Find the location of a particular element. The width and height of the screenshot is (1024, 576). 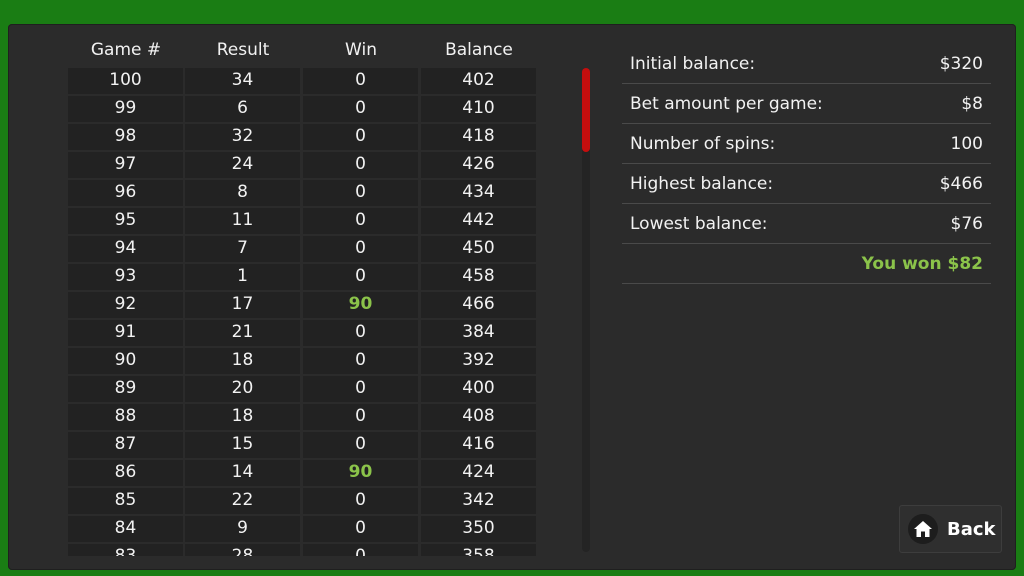

cell-balance: 350 is located at coordinates (478, 529).